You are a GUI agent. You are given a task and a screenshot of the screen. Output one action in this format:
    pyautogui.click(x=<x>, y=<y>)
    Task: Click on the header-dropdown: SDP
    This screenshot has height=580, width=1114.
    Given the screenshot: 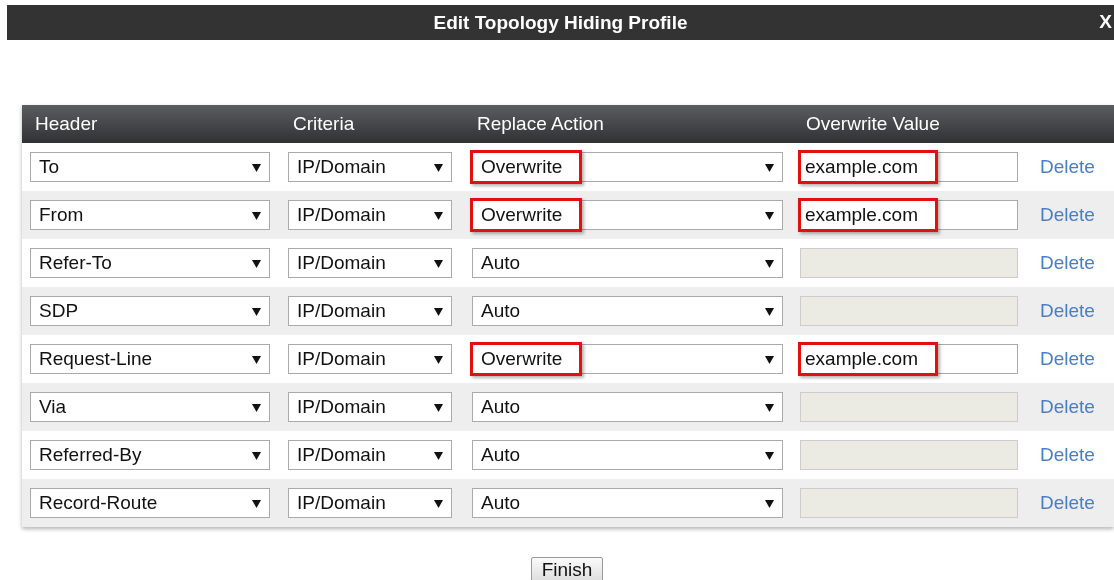 What is the action you would take?
    pyautogui.click(x=150, y=311)
    